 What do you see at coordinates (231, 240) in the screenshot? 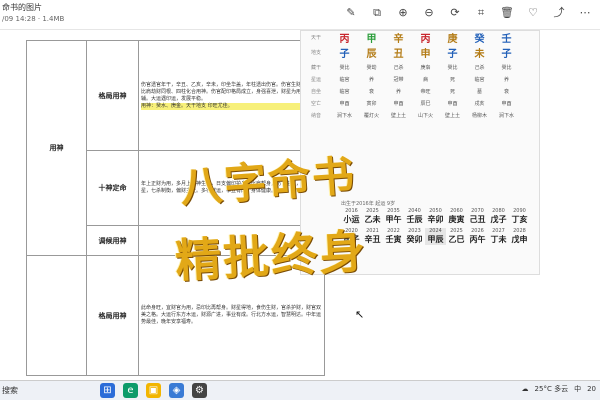
I see `row-text` at bounding box center [231, 240].